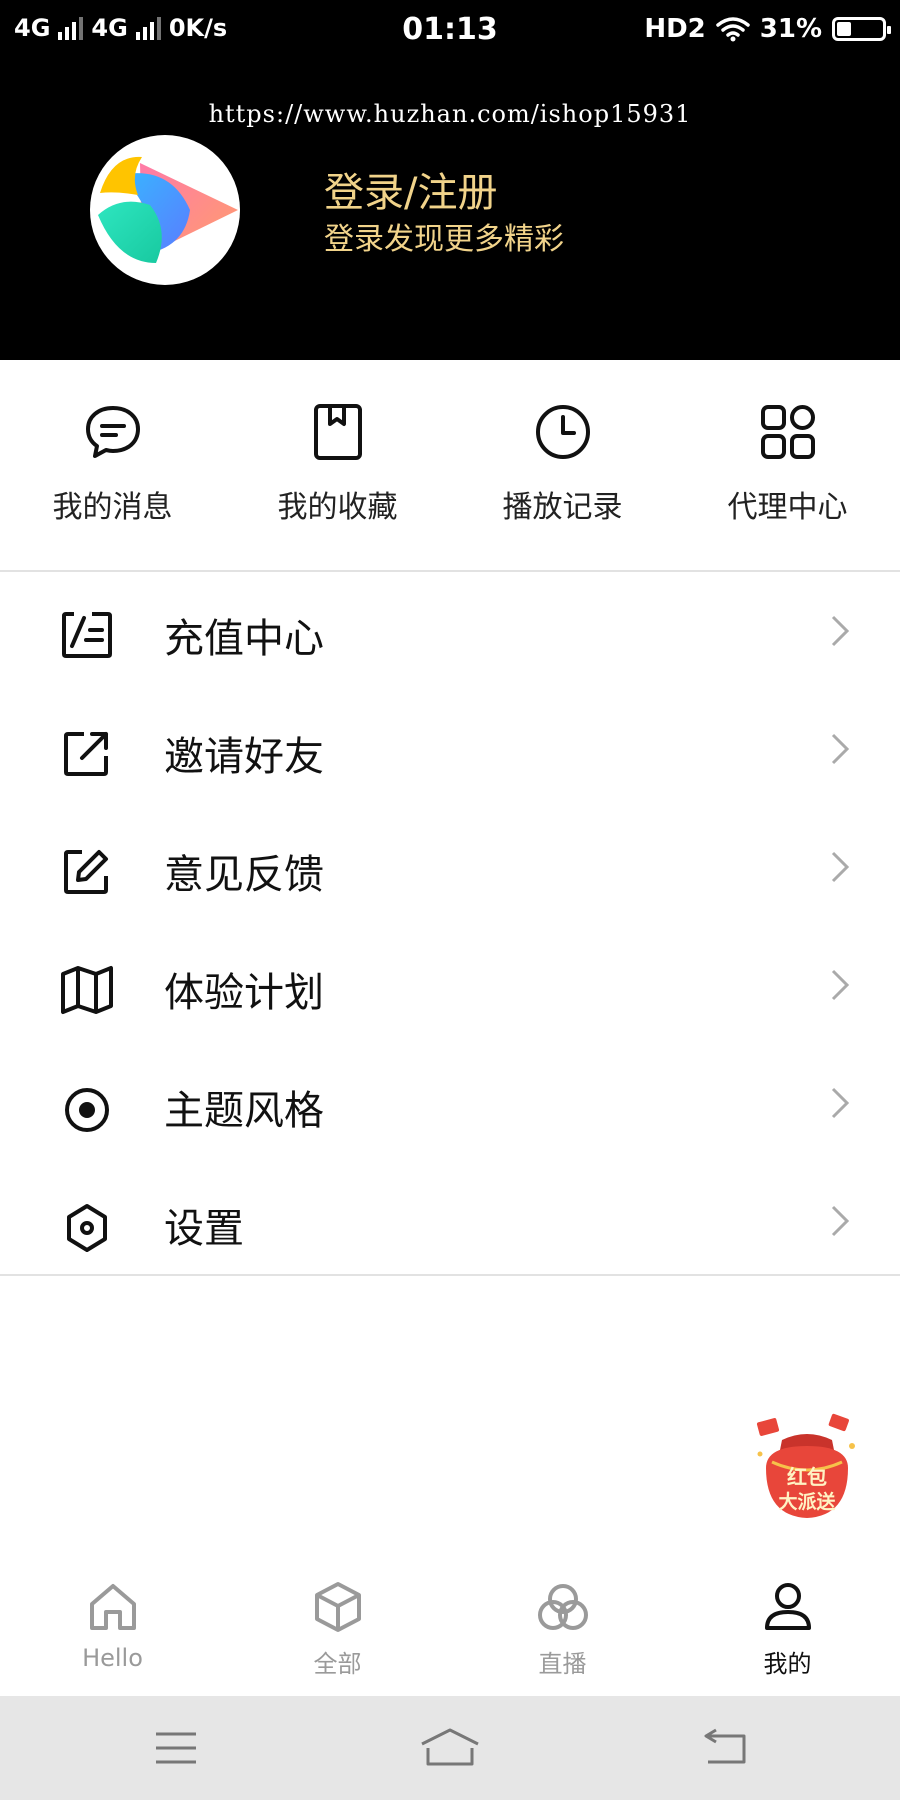  What do you see at coordinates (87, 635) in the screenshot?
I see `recharge-icon` at bounding box center [87, 635].